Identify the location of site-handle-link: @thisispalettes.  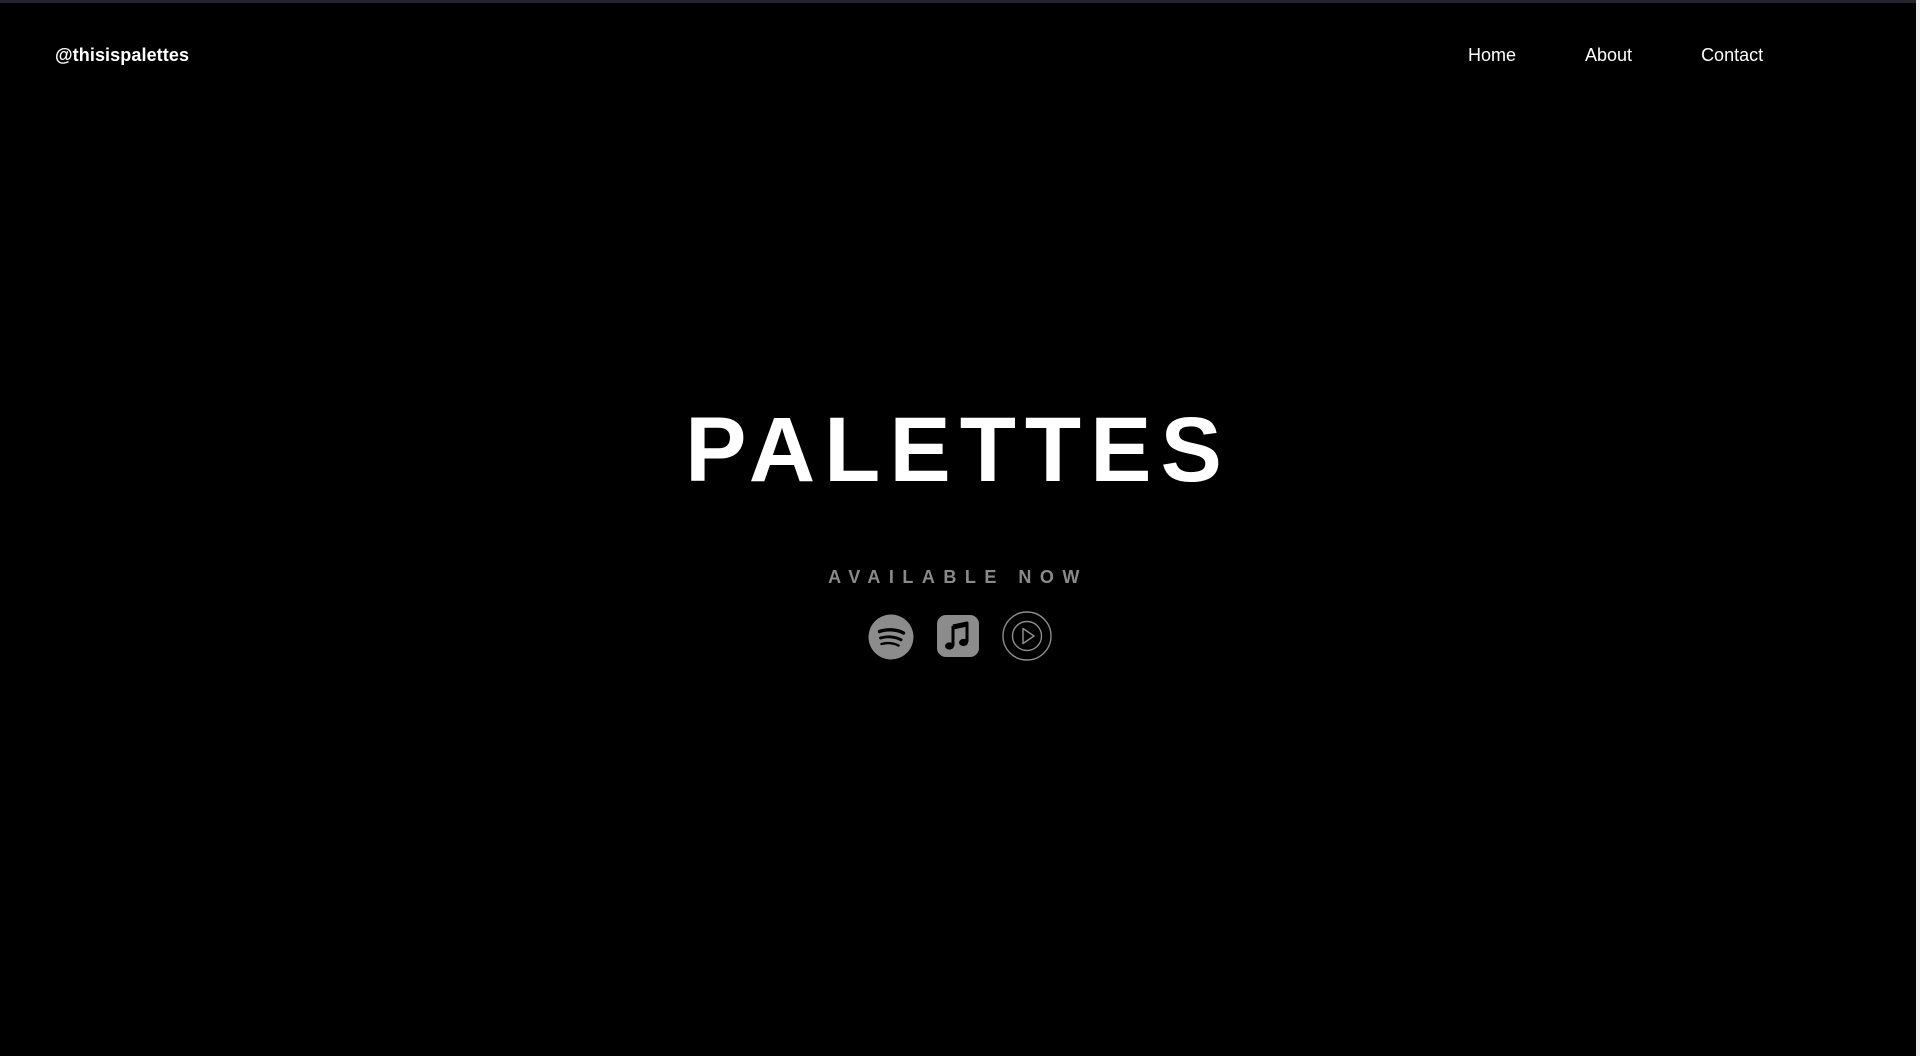
(122, 55).